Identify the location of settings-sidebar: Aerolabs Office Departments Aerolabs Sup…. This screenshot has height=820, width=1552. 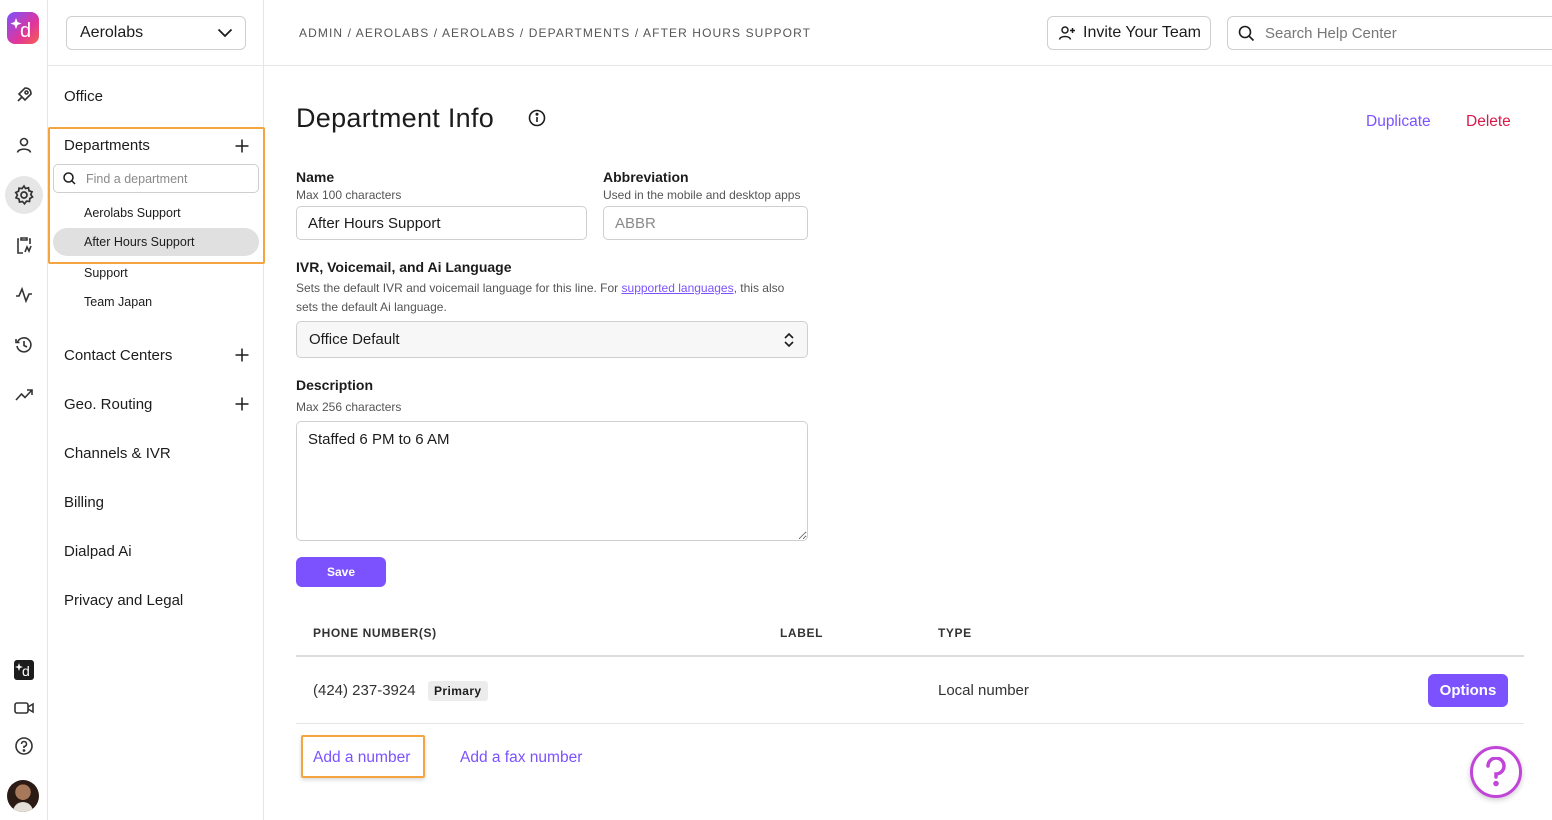
(156, 410).